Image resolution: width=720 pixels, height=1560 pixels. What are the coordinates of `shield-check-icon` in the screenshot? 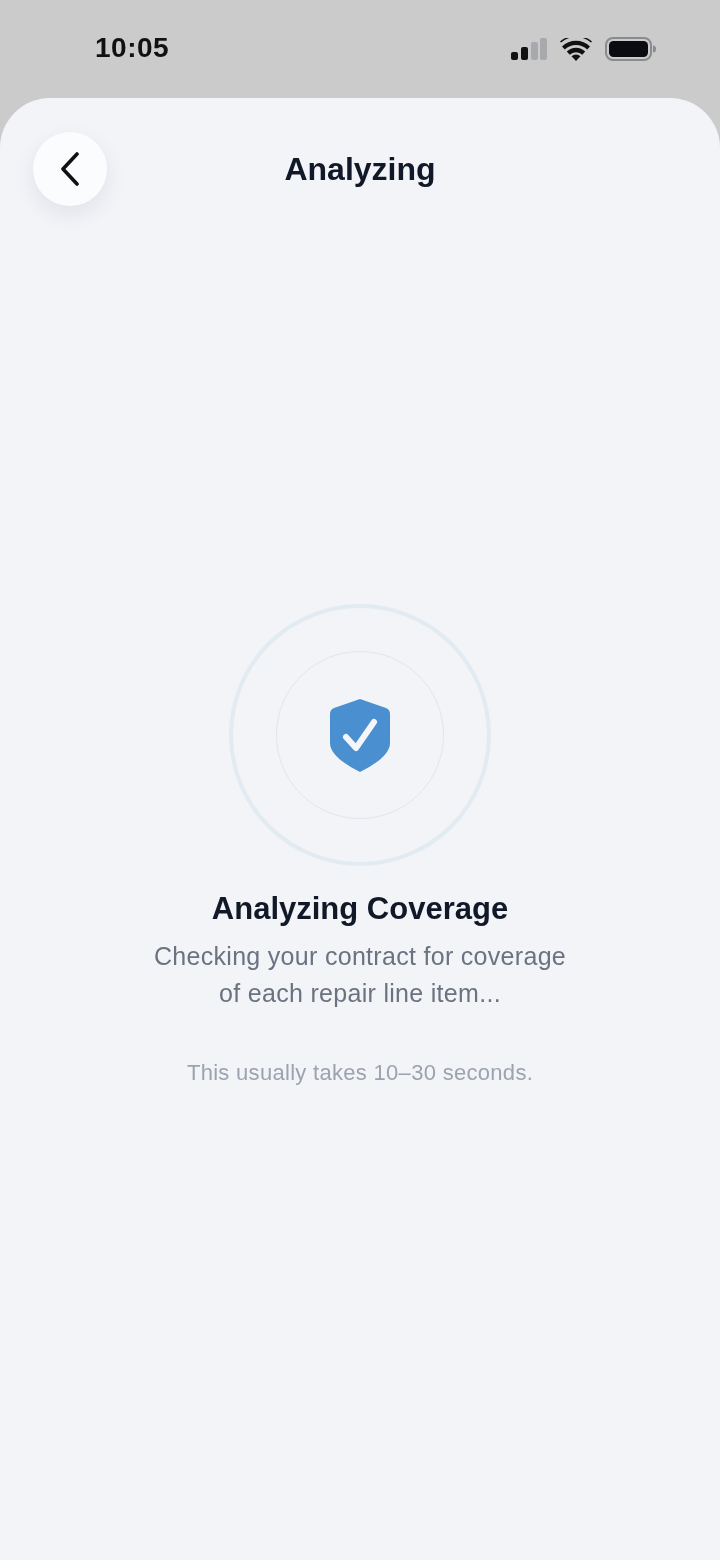 It's located at (360, 735).